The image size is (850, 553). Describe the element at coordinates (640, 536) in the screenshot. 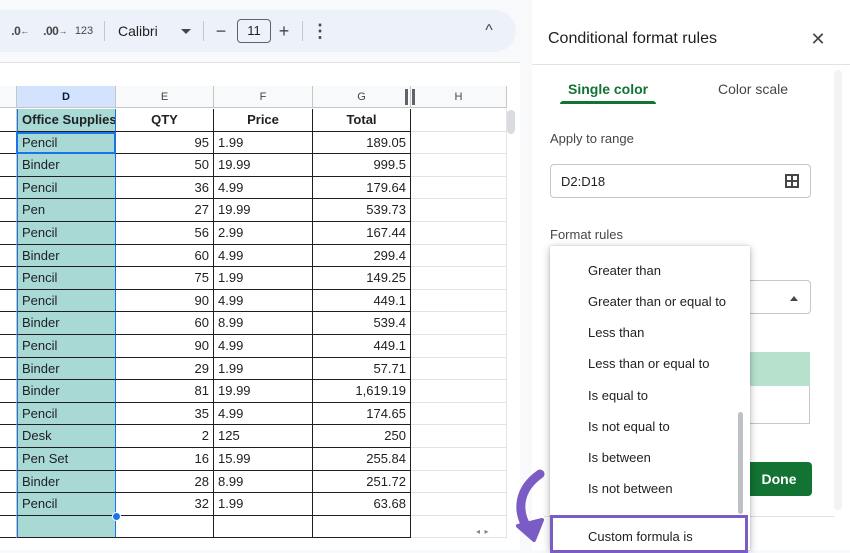

I see `menu-item-custom-formula: Custom formula is` at that location.